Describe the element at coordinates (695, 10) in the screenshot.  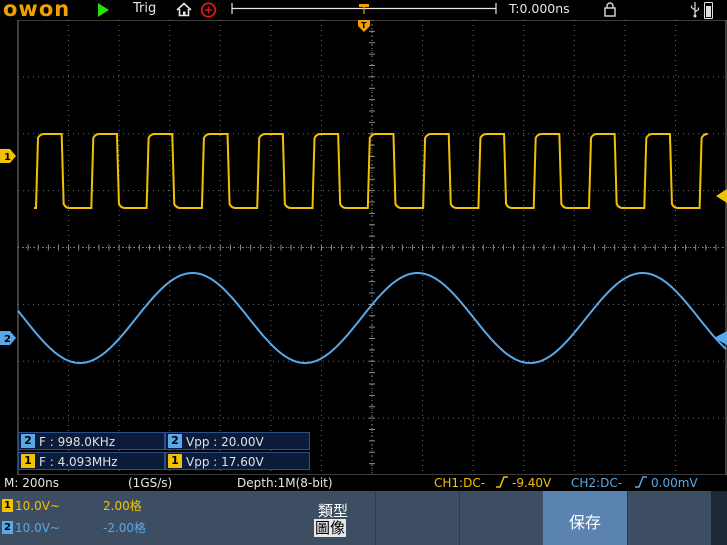
I see `usb-icon` at that location.